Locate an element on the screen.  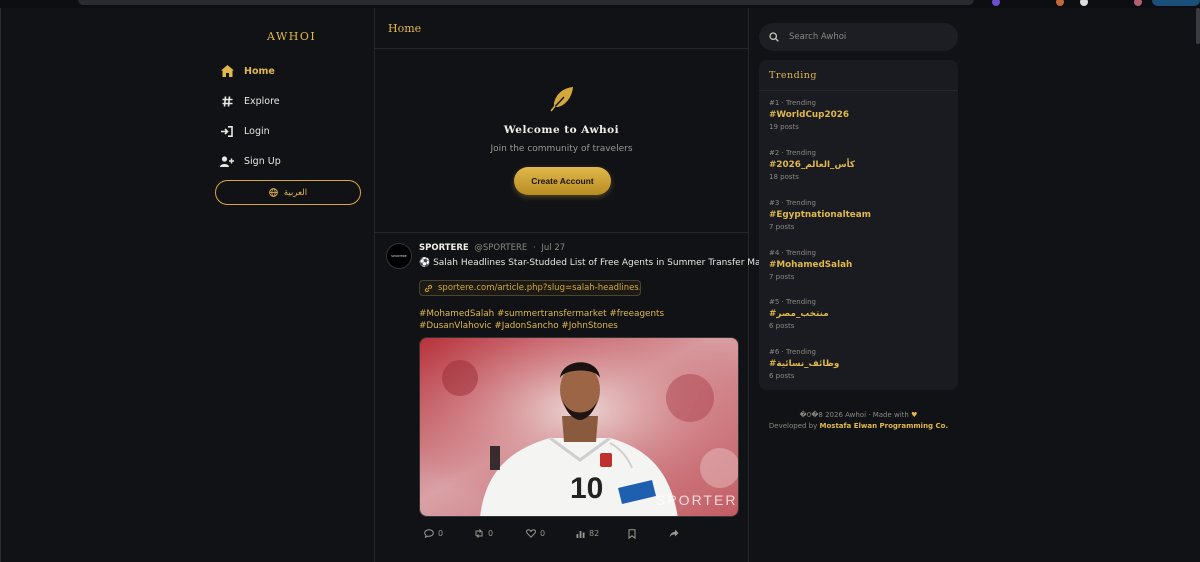
feather-icon is located at coordinates (562, 101).